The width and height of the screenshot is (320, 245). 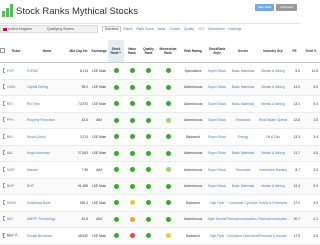 What do you see at coordinates (243, 51) in the screenshot?
I see `column-header-sector: Sector` at bounding box center [243, 51].